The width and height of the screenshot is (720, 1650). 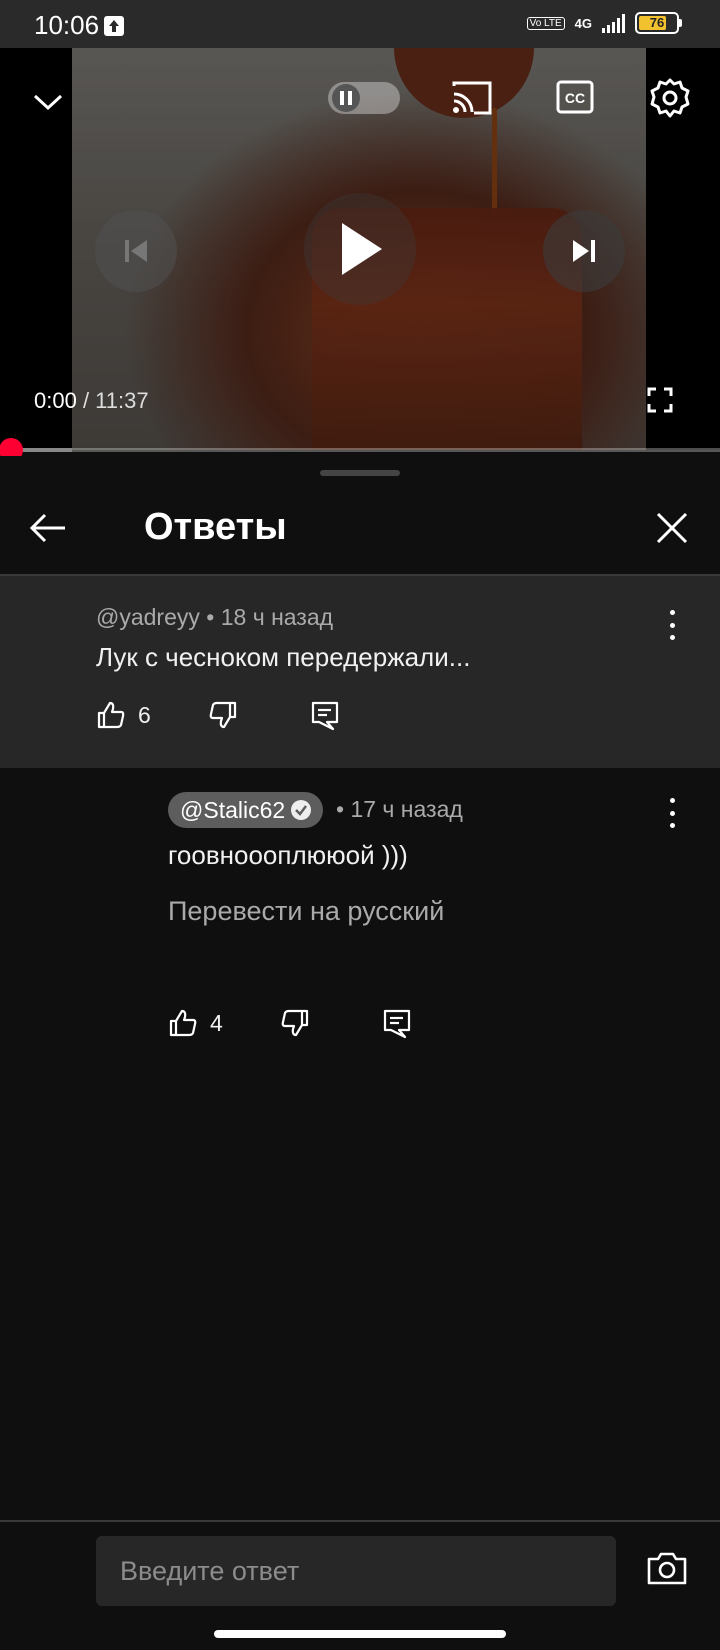 What do you see at coordinates (360, 1521) in the screenshot?
I see `divider` at bounding box center [360, 1521].